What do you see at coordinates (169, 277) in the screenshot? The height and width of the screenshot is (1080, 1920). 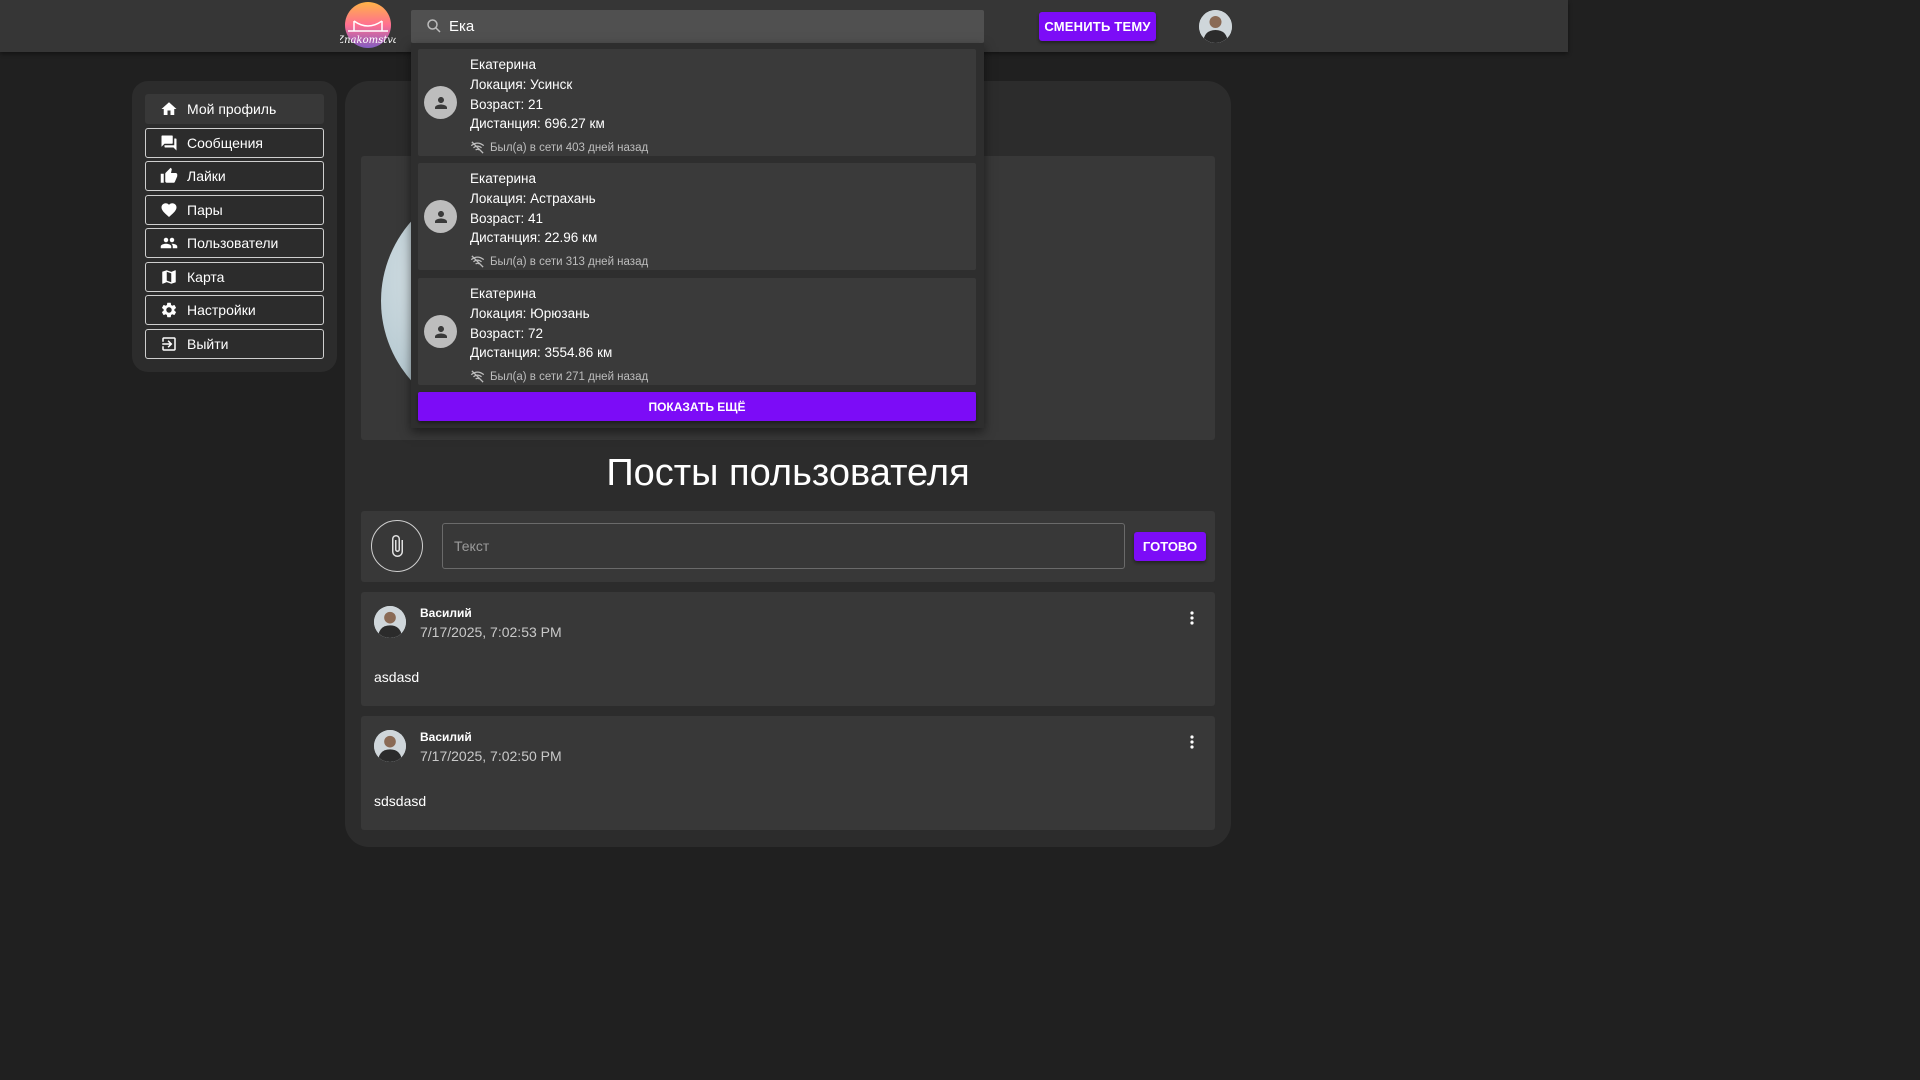 I see `map-icon` at bounding box center [169, 277].